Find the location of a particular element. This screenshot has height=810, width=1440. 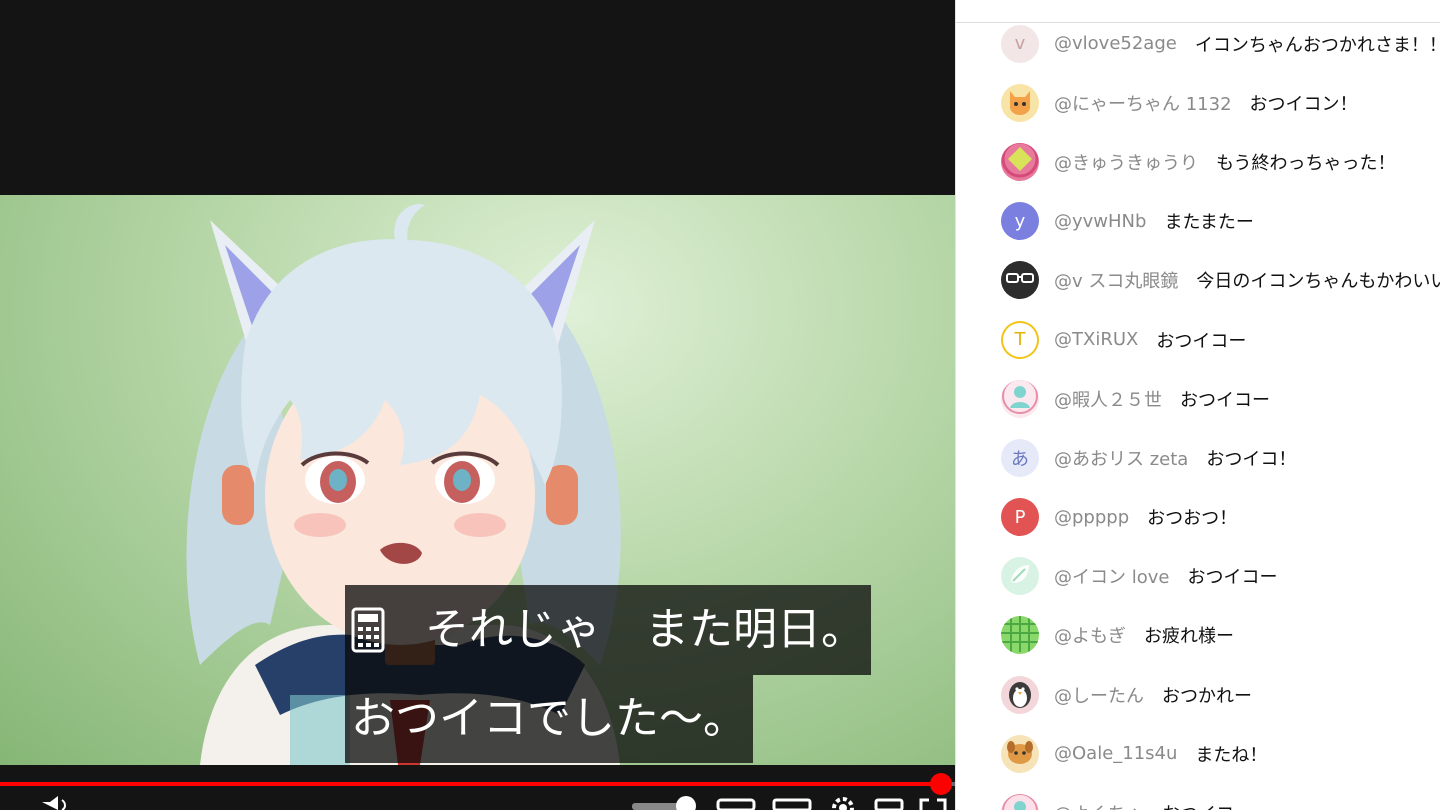

chat-author-name: @イコン love is located at coordinates (1111, 576).